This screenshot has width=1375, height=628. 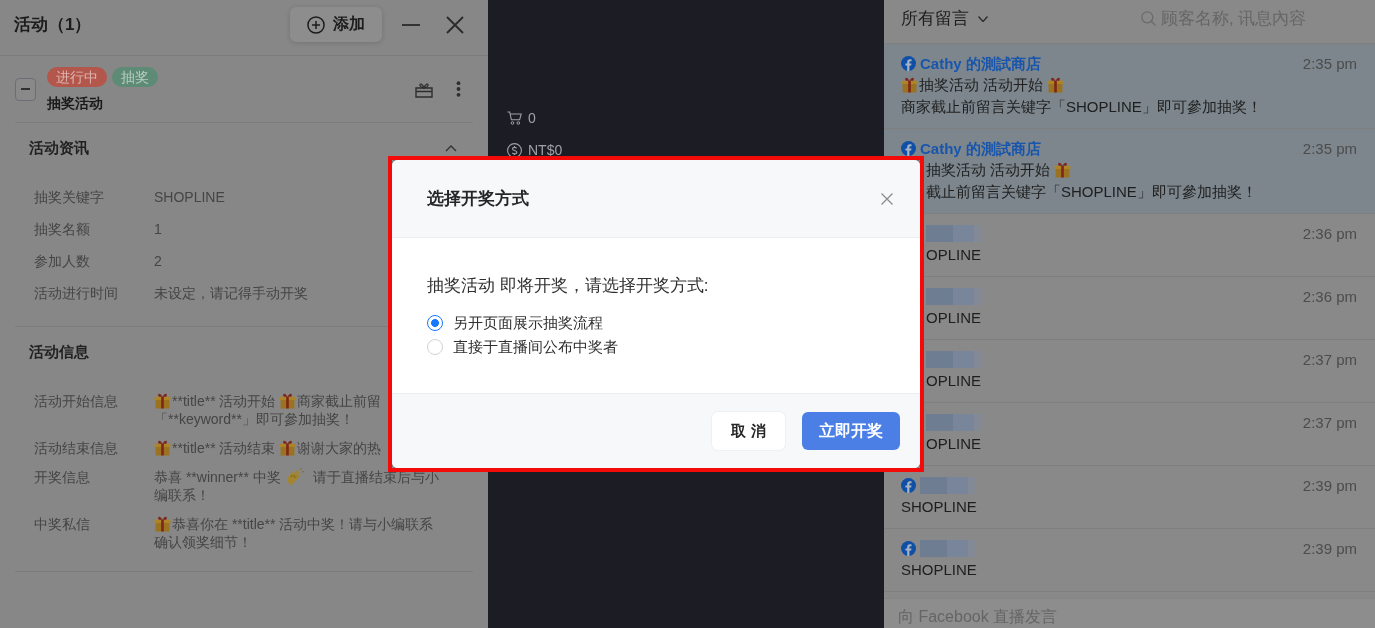 I want to click on activity-name: 抽奖活动, so click(x=75, y=103).